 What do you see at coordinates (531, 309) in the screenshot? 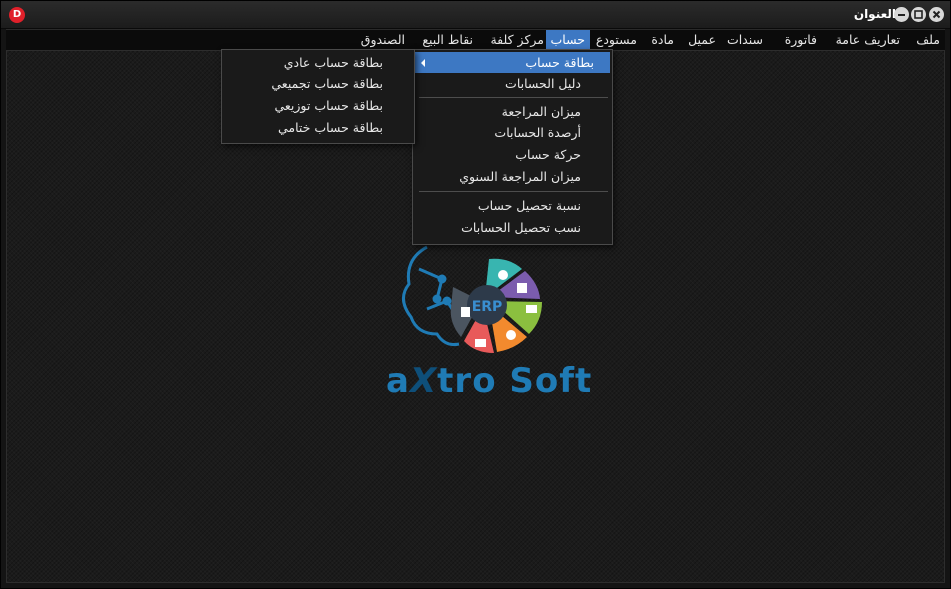
I see `mail-icon` at bounding box center [531, 309].